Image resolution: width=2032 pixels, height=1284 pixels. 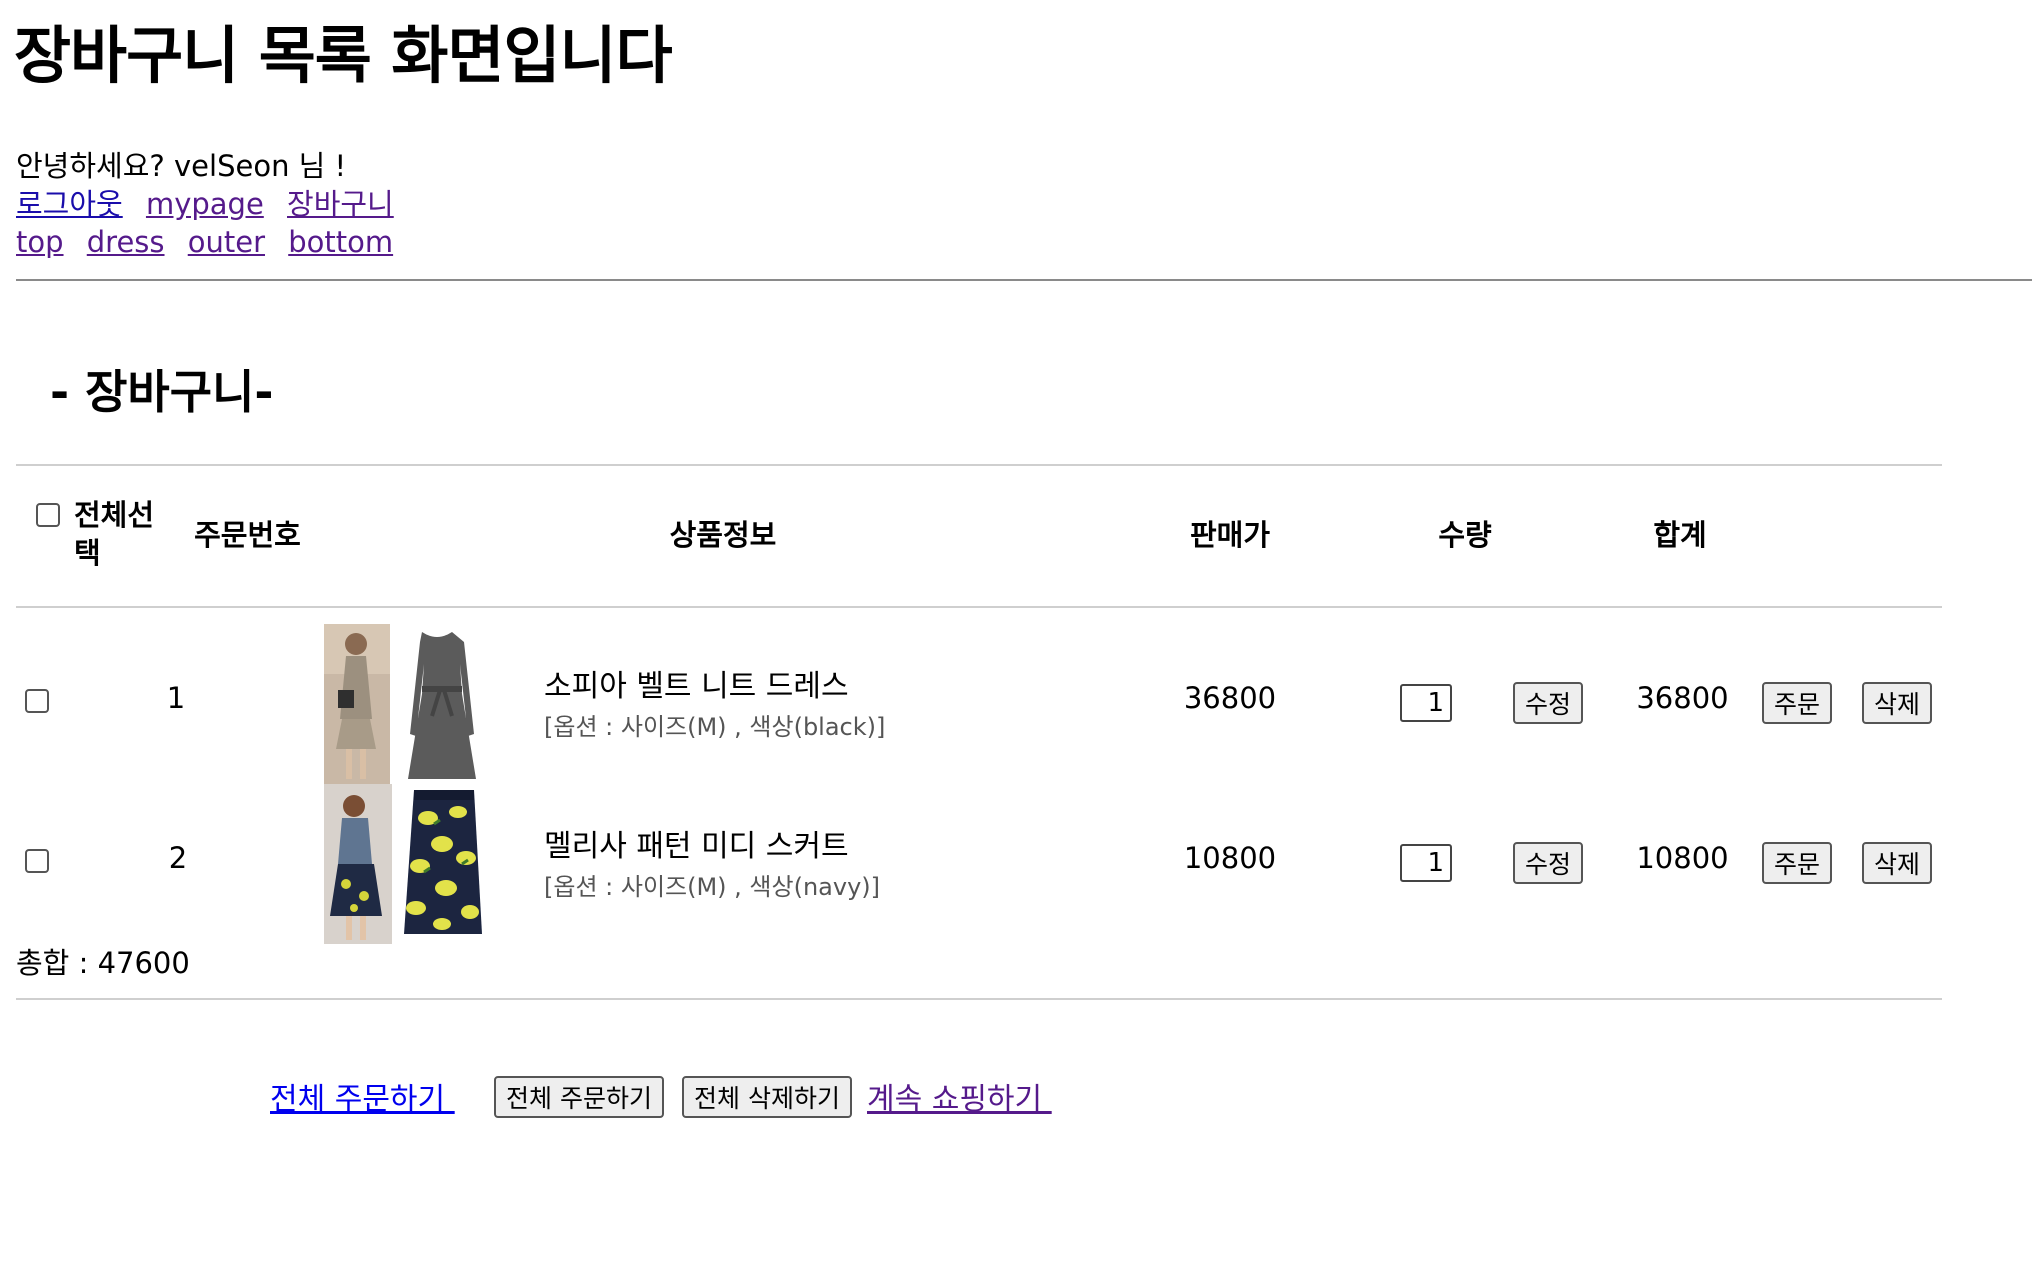 What do you see at coordinates (176, 698) in the screenshot?
I see `order-number: 1` at bounding box center [176, 698].